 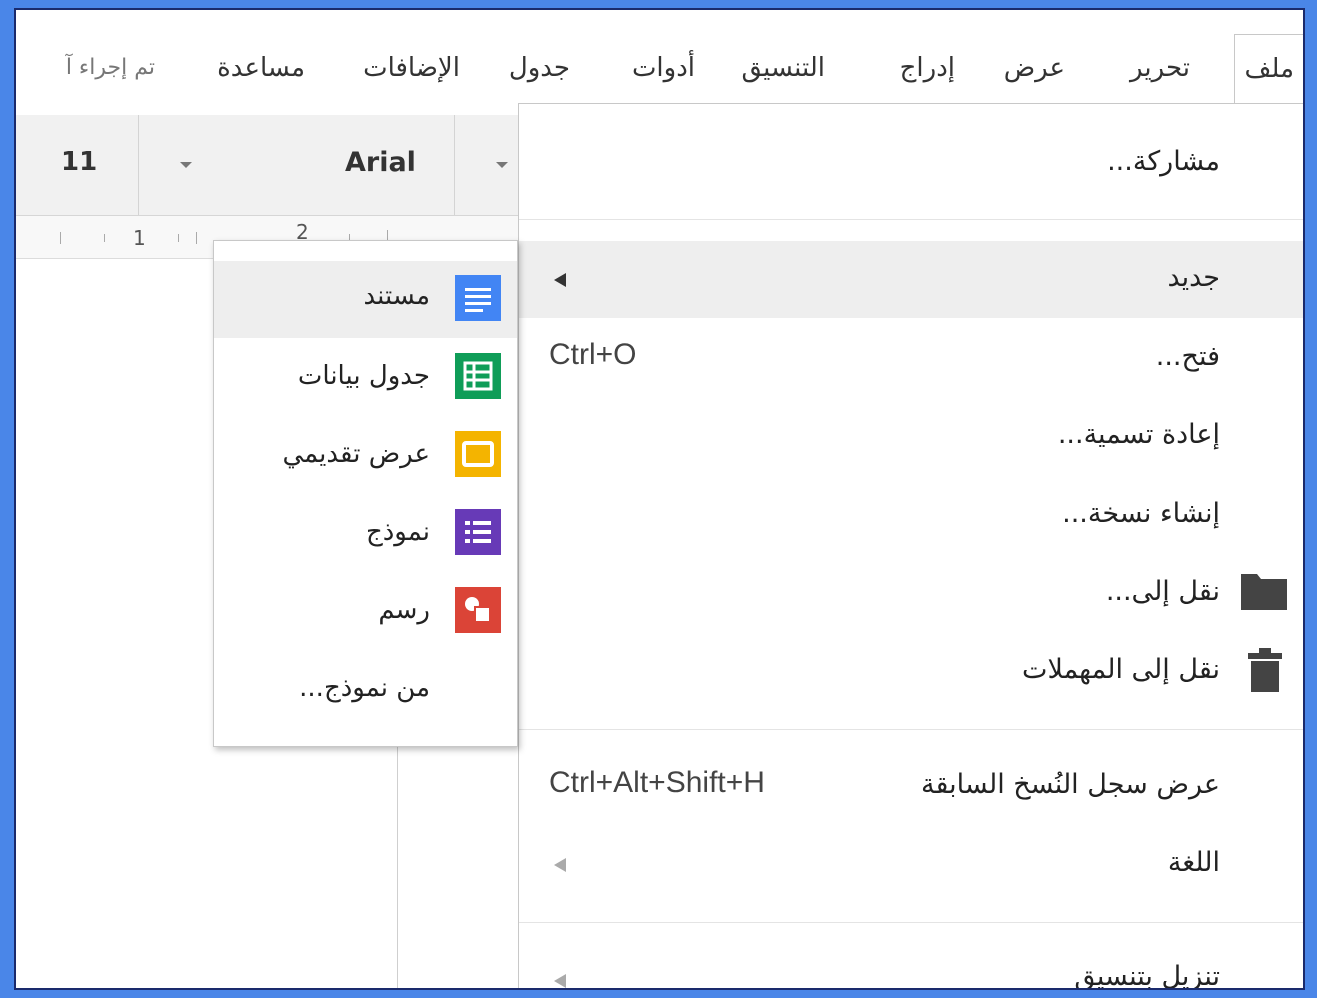 I want to click on sheets-icon, so click(x=478, y=376).